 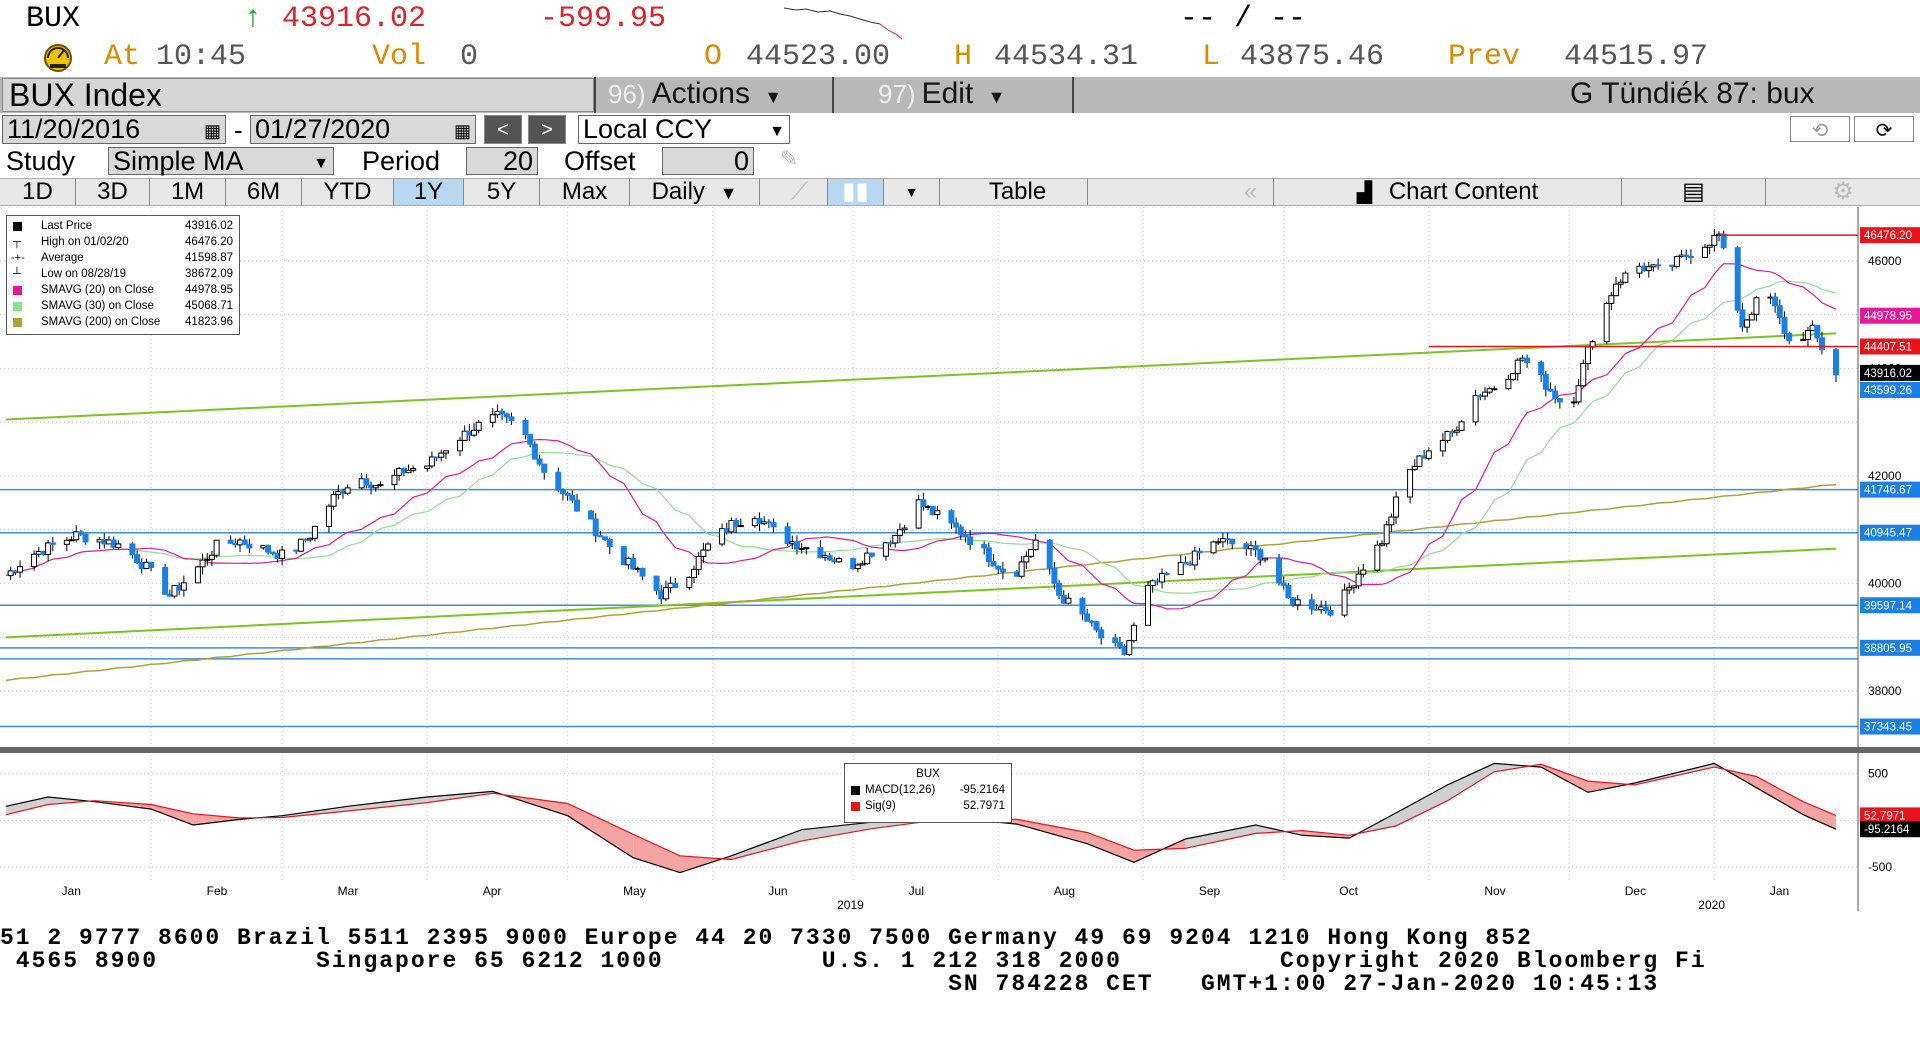 What do you see at coordinates (1448, 192) in the screenshot?
I see `chart-content-button: ▟ Chart Content` at bounding box center [1448, 192].